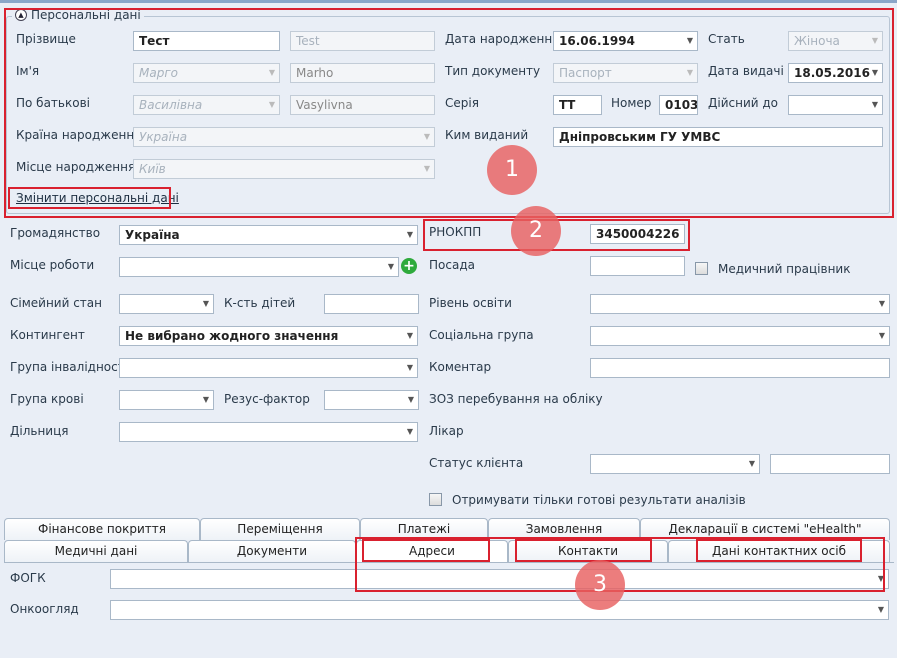  Describe the element at coordinates (481, 335) in the screenshot. I see `social-group-label: Соціальна група` at that location.